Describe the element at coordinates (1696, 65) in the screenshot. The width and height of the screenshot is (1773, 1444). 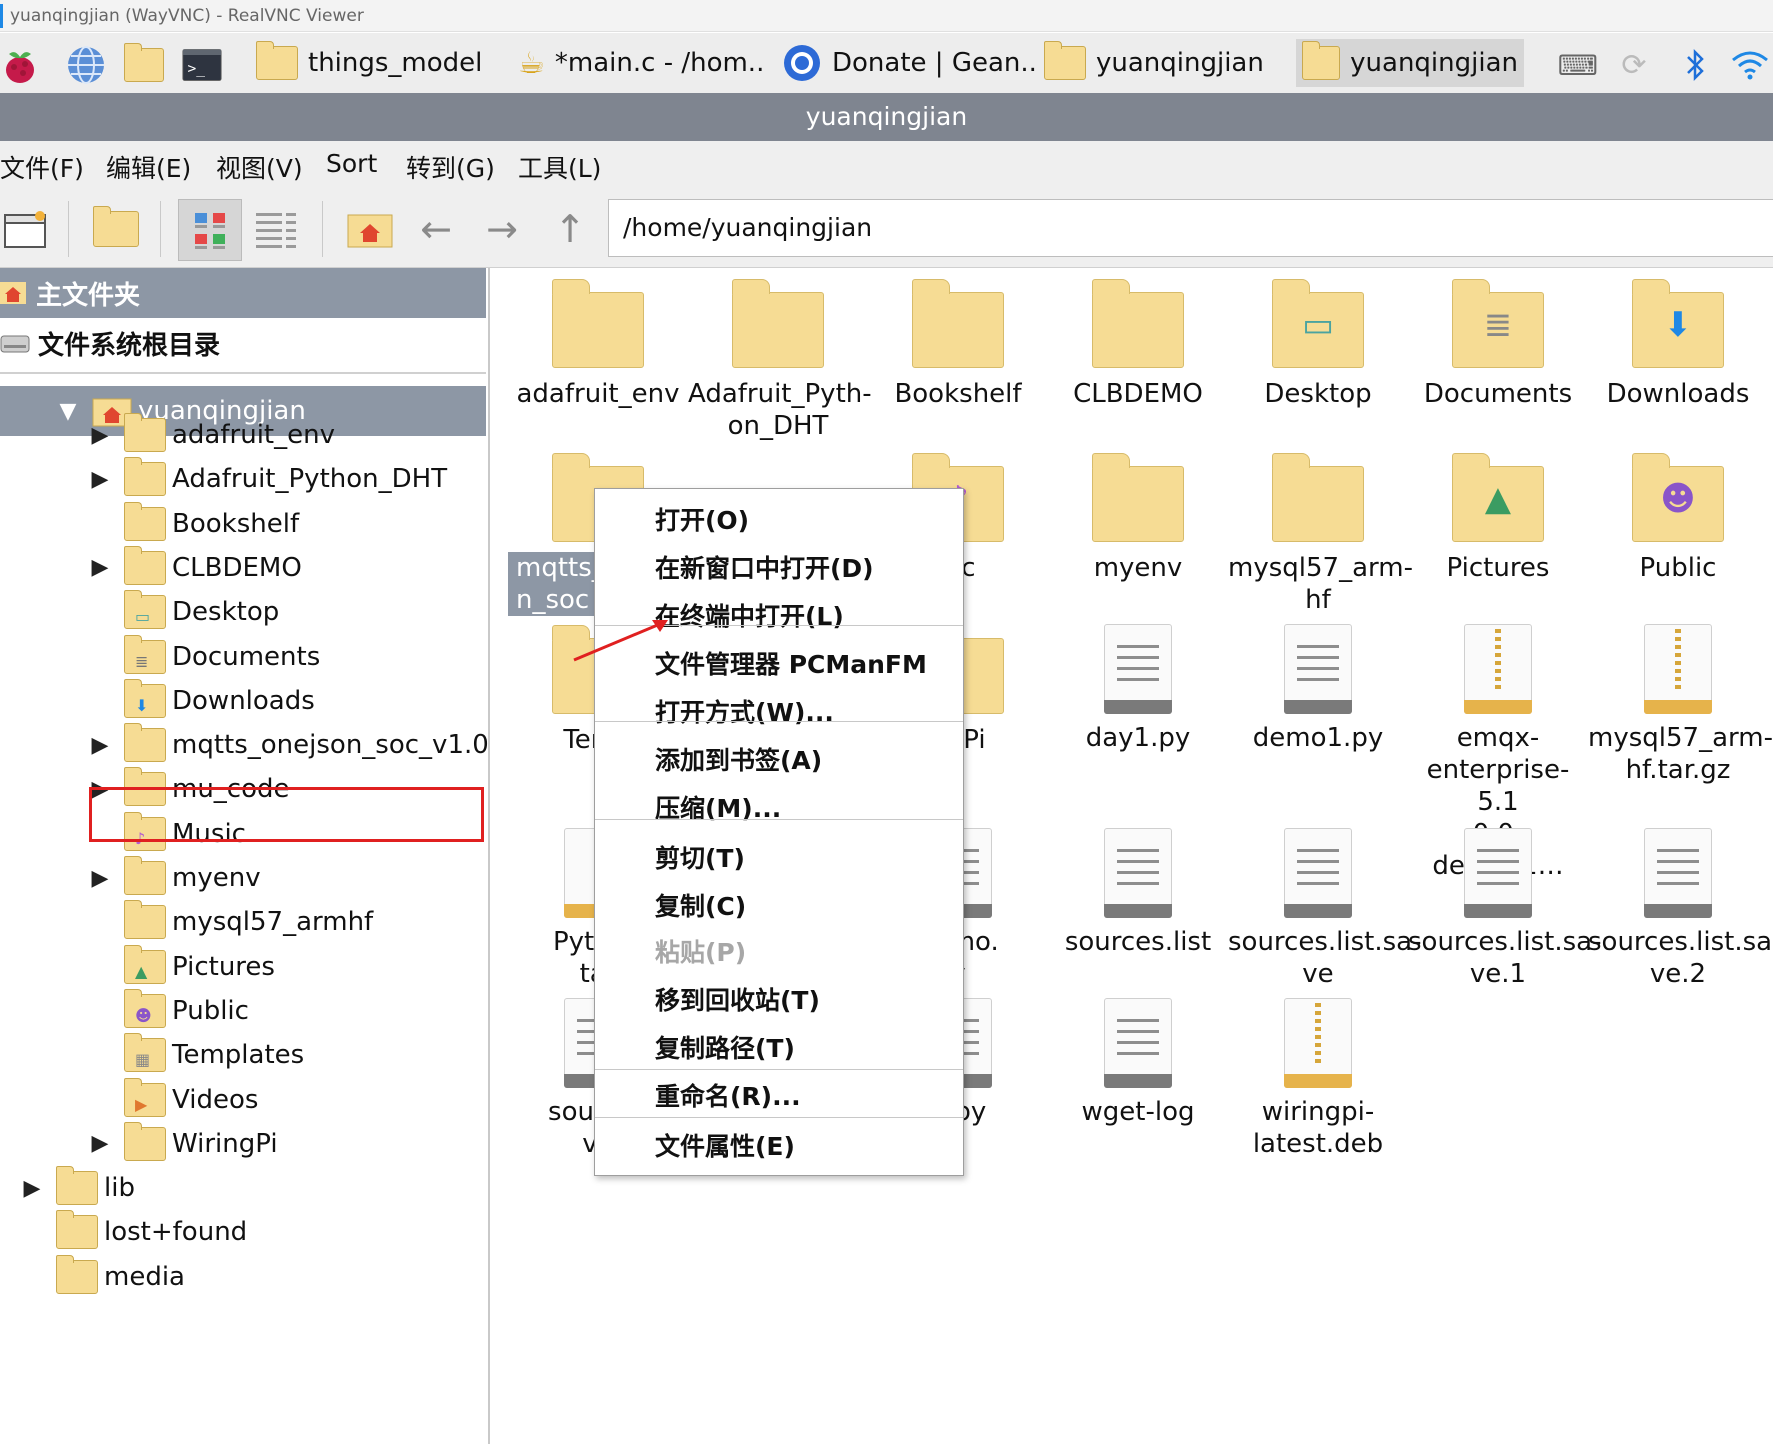
I see `bluetooth-icon` at that location.